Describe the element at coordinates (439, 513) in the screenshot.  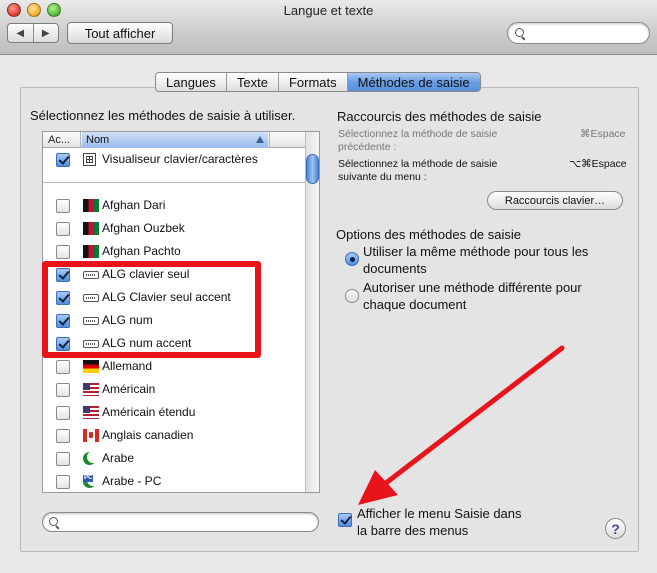
I see `show-input-menu-label: Afficher le menu Saisie dans` at that location.